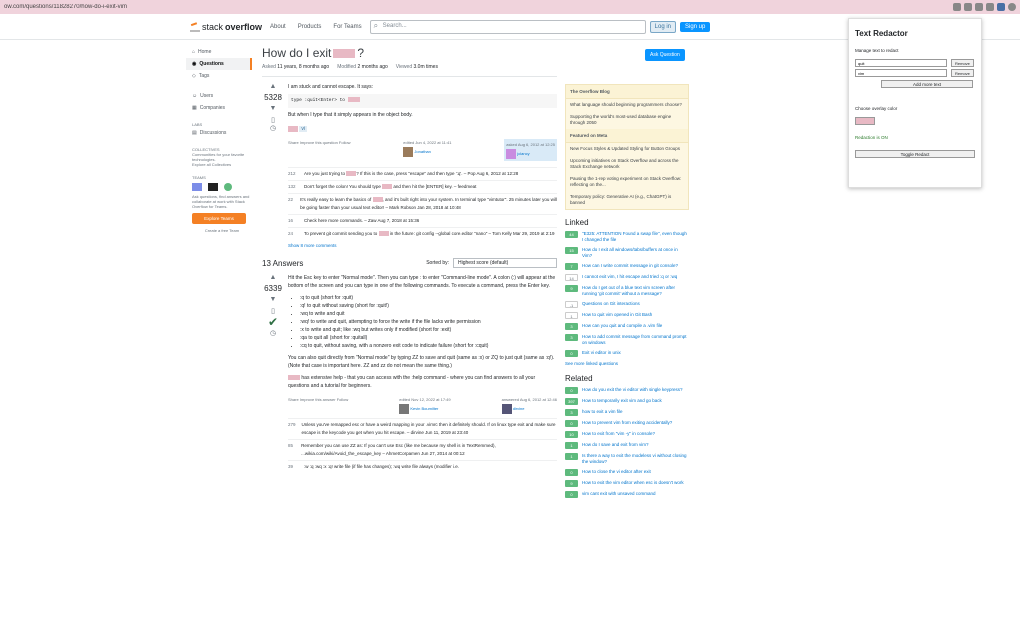  I want to click on toggle-redact-button: Toggle Redact, so click(915, 154).